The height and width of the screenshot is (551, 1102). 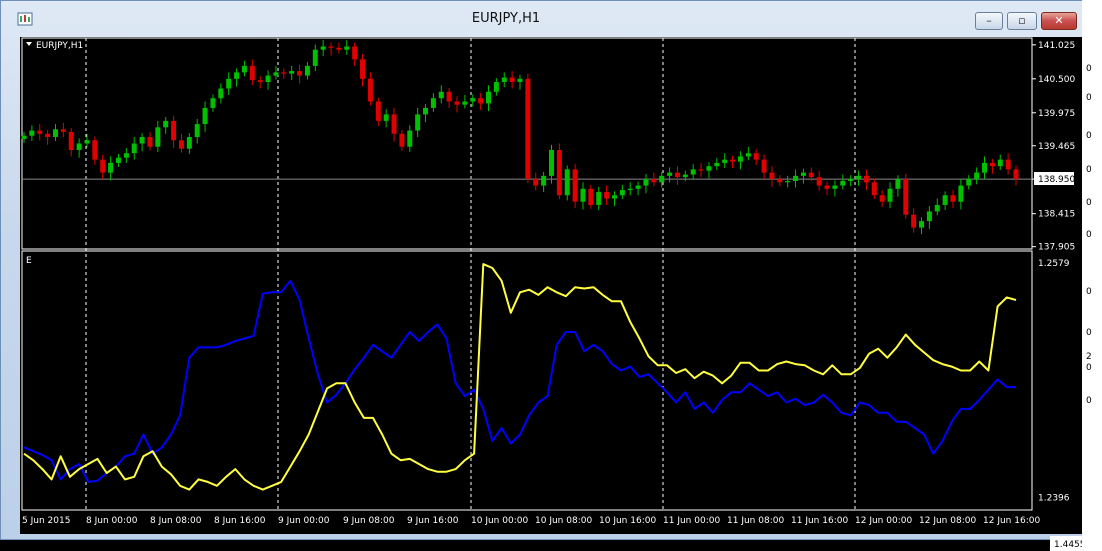 What do you see at coordinates (240, 521) in the screenshot?
I see `time-tick-label: 8 Jun 16:00` at bounding box center [240, 521].